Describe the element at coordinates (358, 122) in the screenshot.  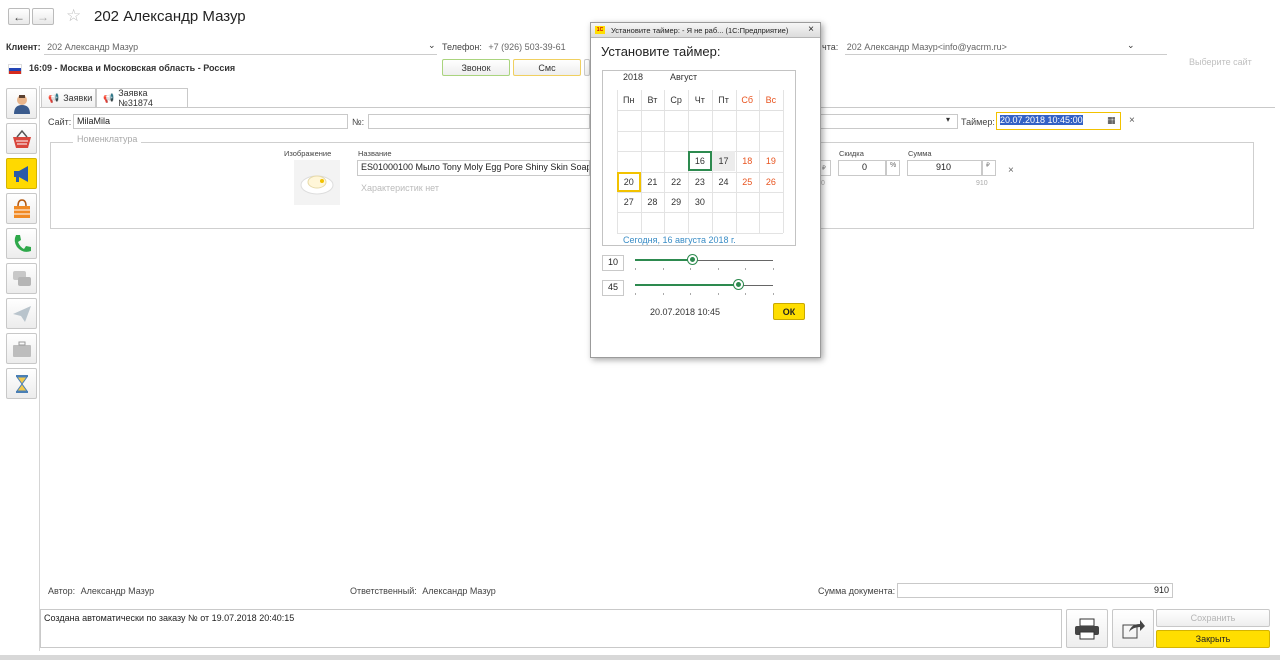
I see `number-label: №:` at that location.